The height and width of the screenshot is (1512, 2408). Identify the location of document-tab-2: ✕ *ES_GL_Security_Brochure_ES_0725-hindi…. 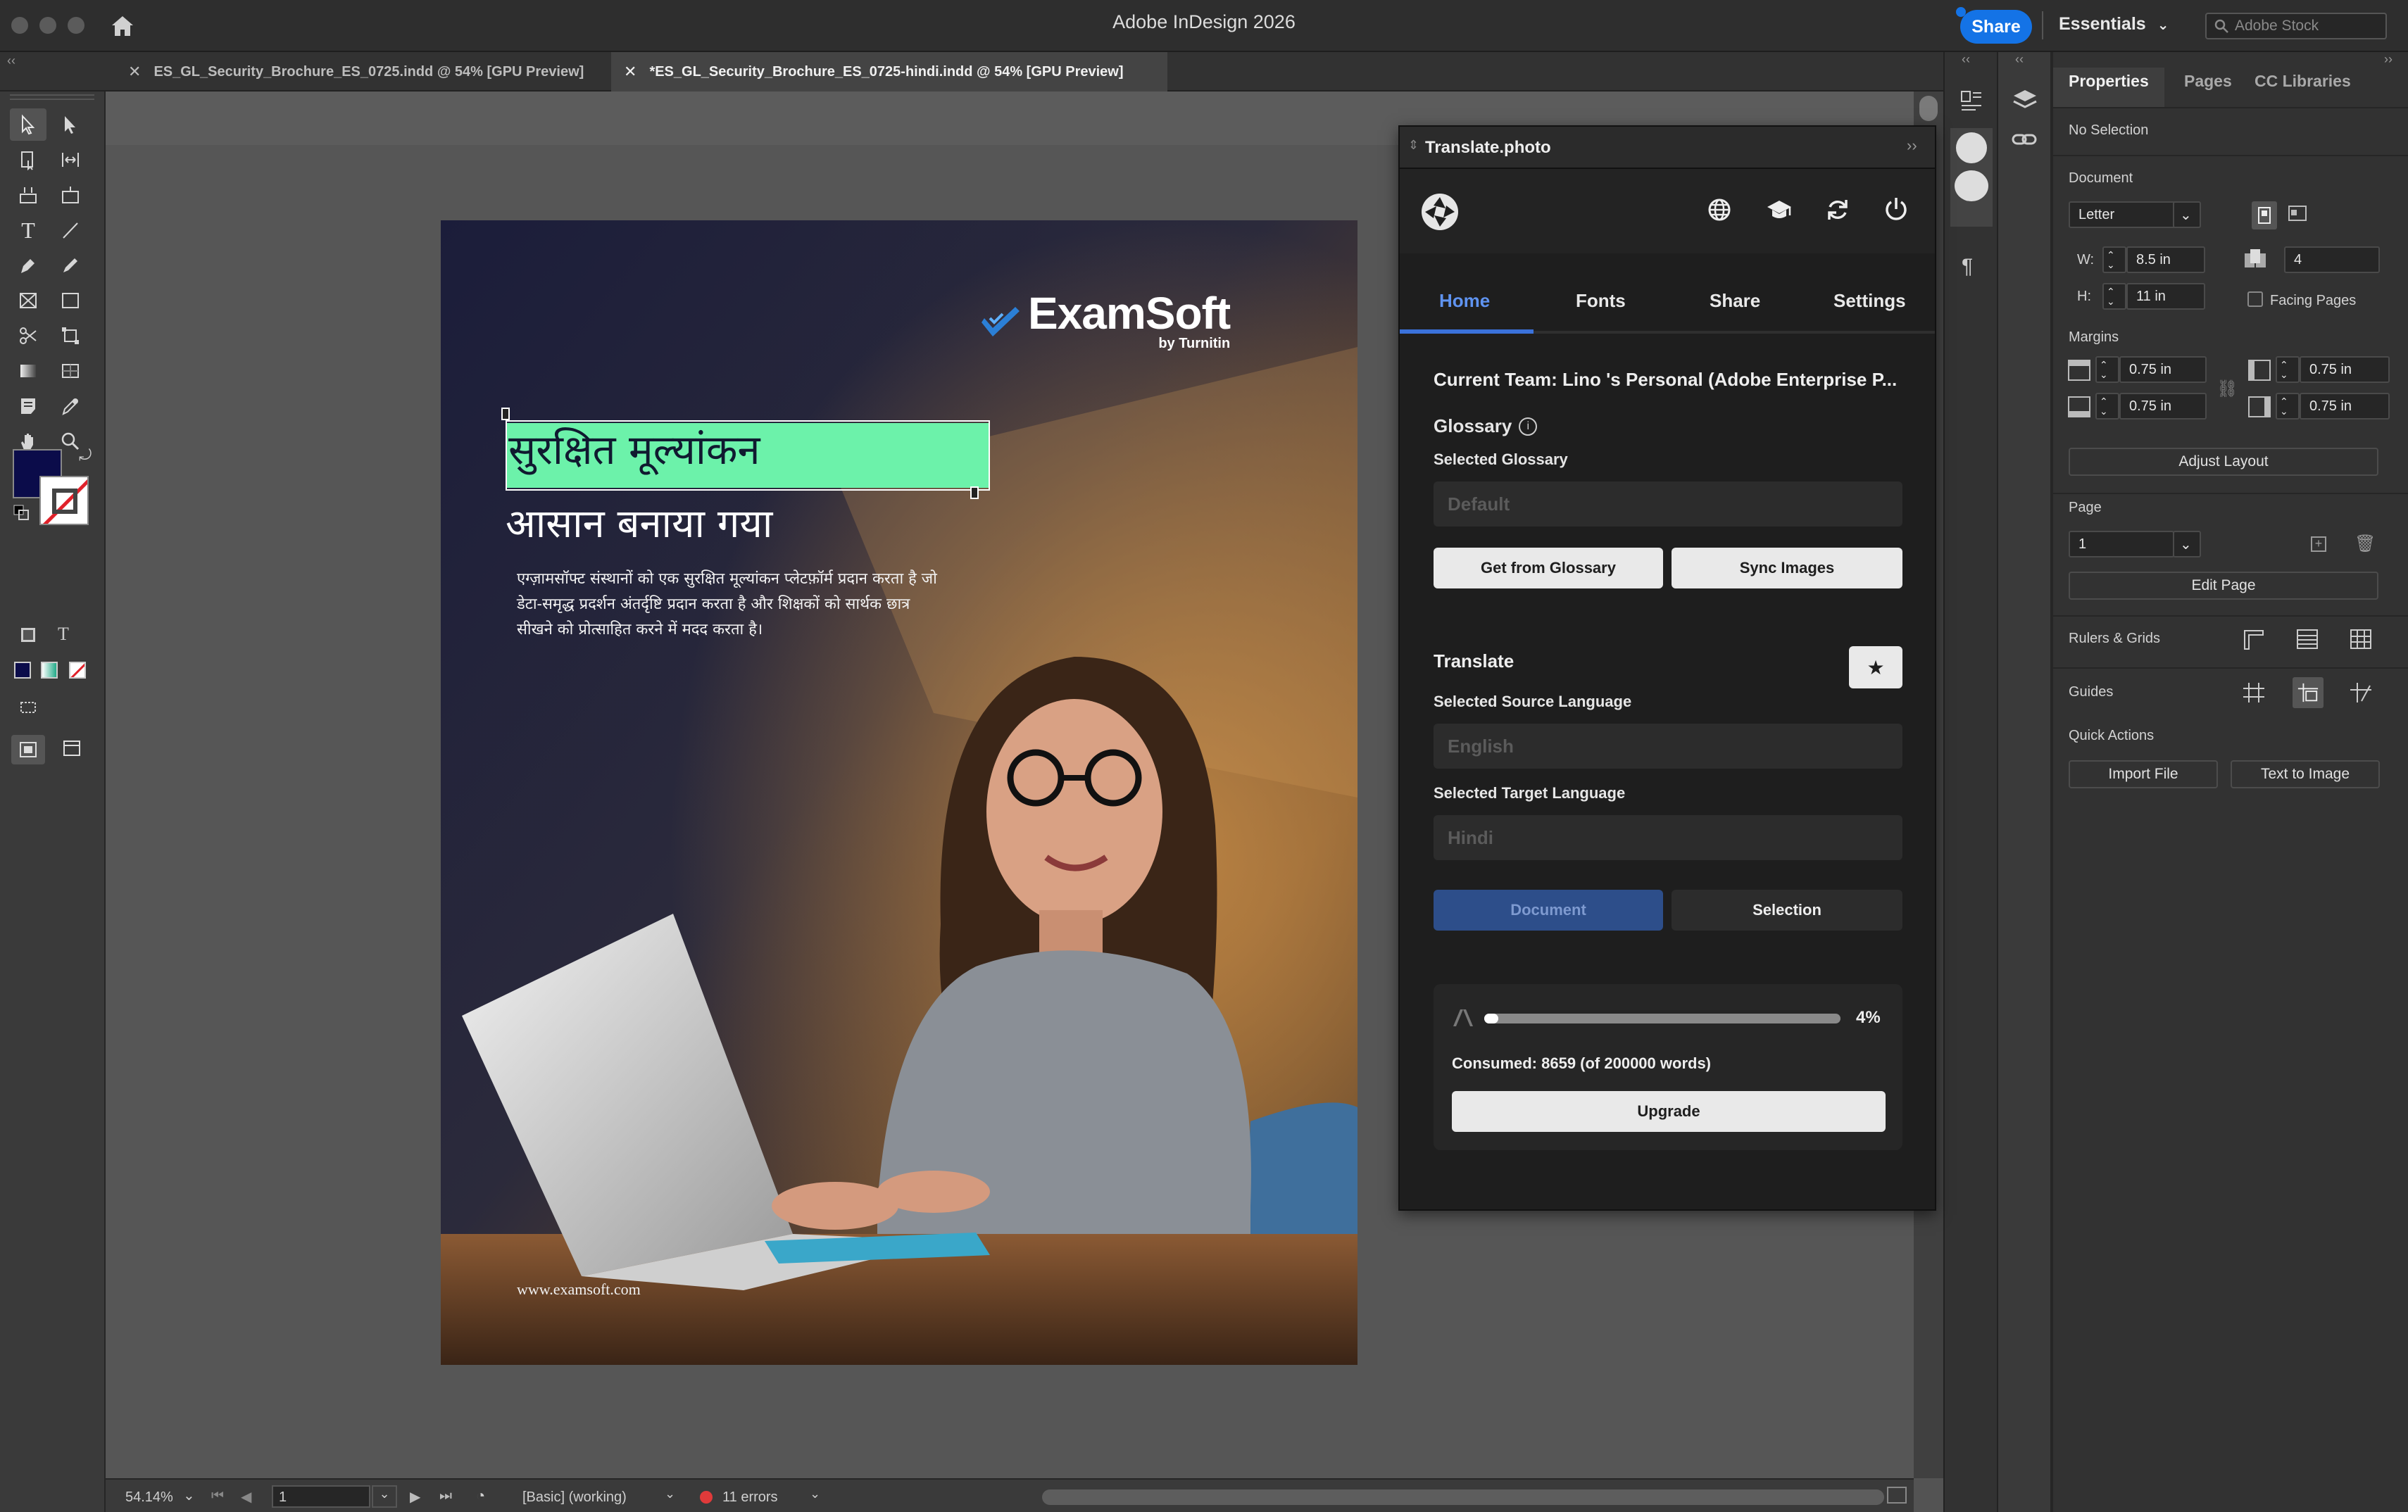
(889, 72).